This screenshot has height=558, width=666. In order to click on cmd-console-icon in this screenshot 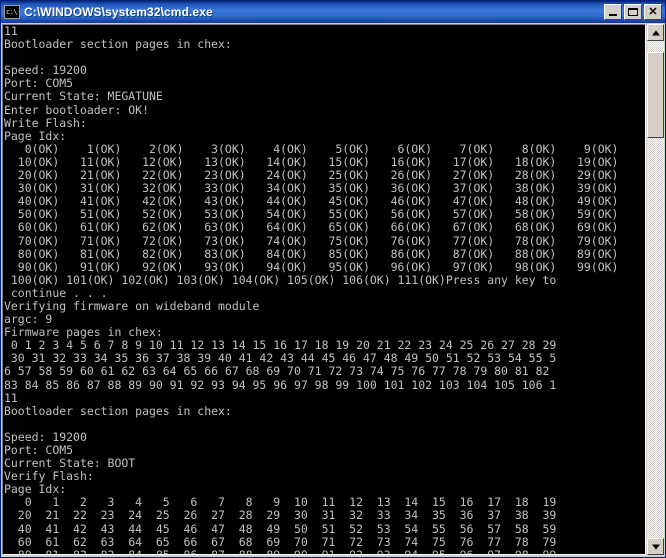, I will do `click(12, 12)`.